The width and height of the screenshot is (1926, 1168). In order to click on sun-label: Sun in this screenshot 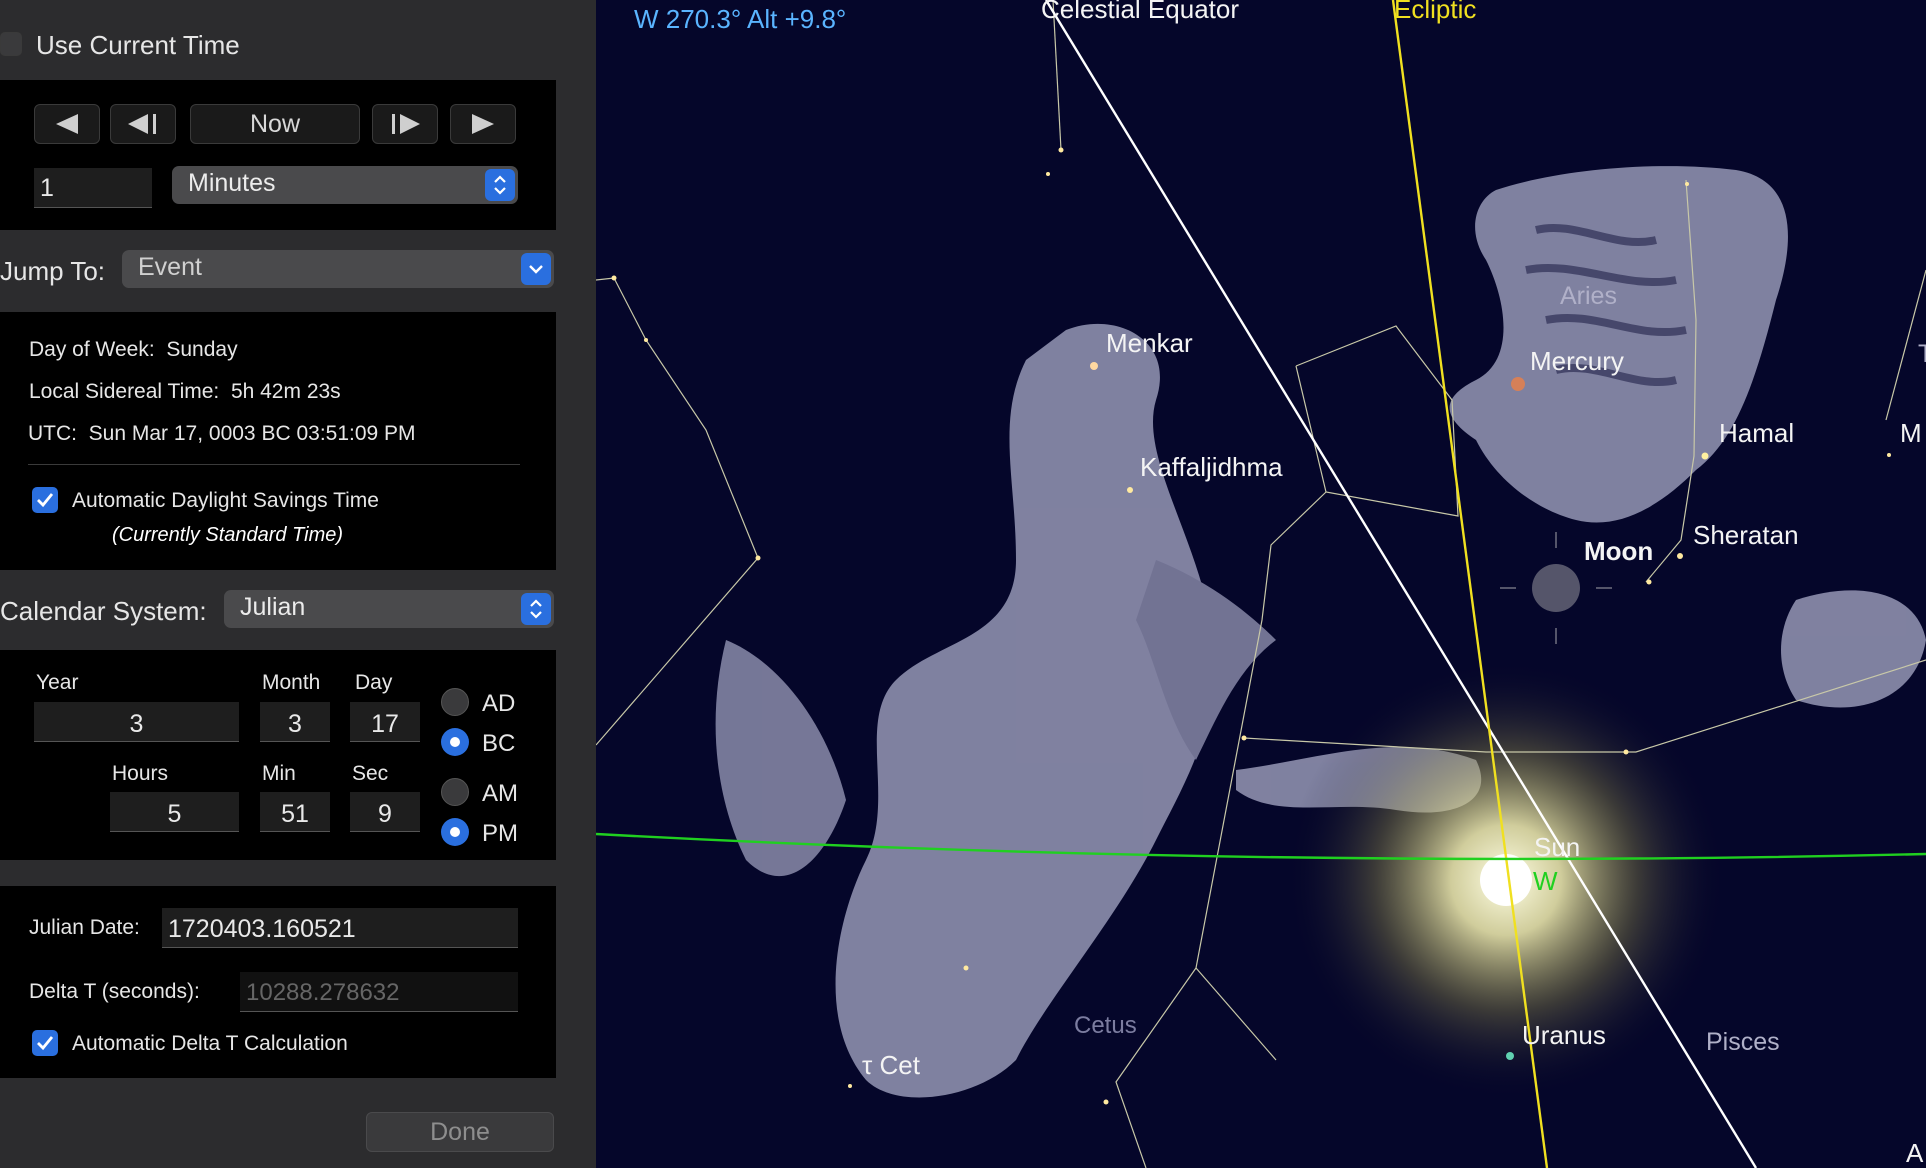, I will do `click(1557, 847)`.